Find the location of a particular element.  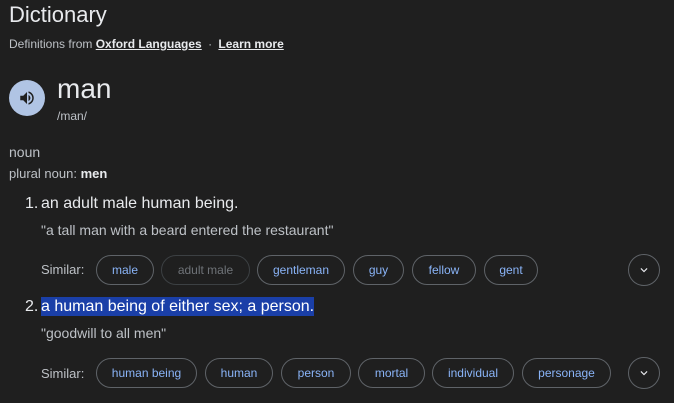

part-of-speech: noun is located at coordinates (25, 152).